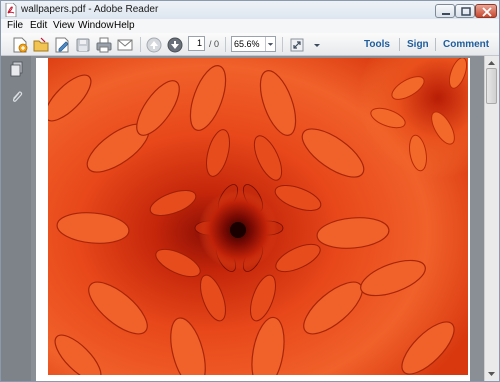 Image resolution: width=500 pixels, height=382 pixels. I want to click on attachments-icon, so click(16, 97).